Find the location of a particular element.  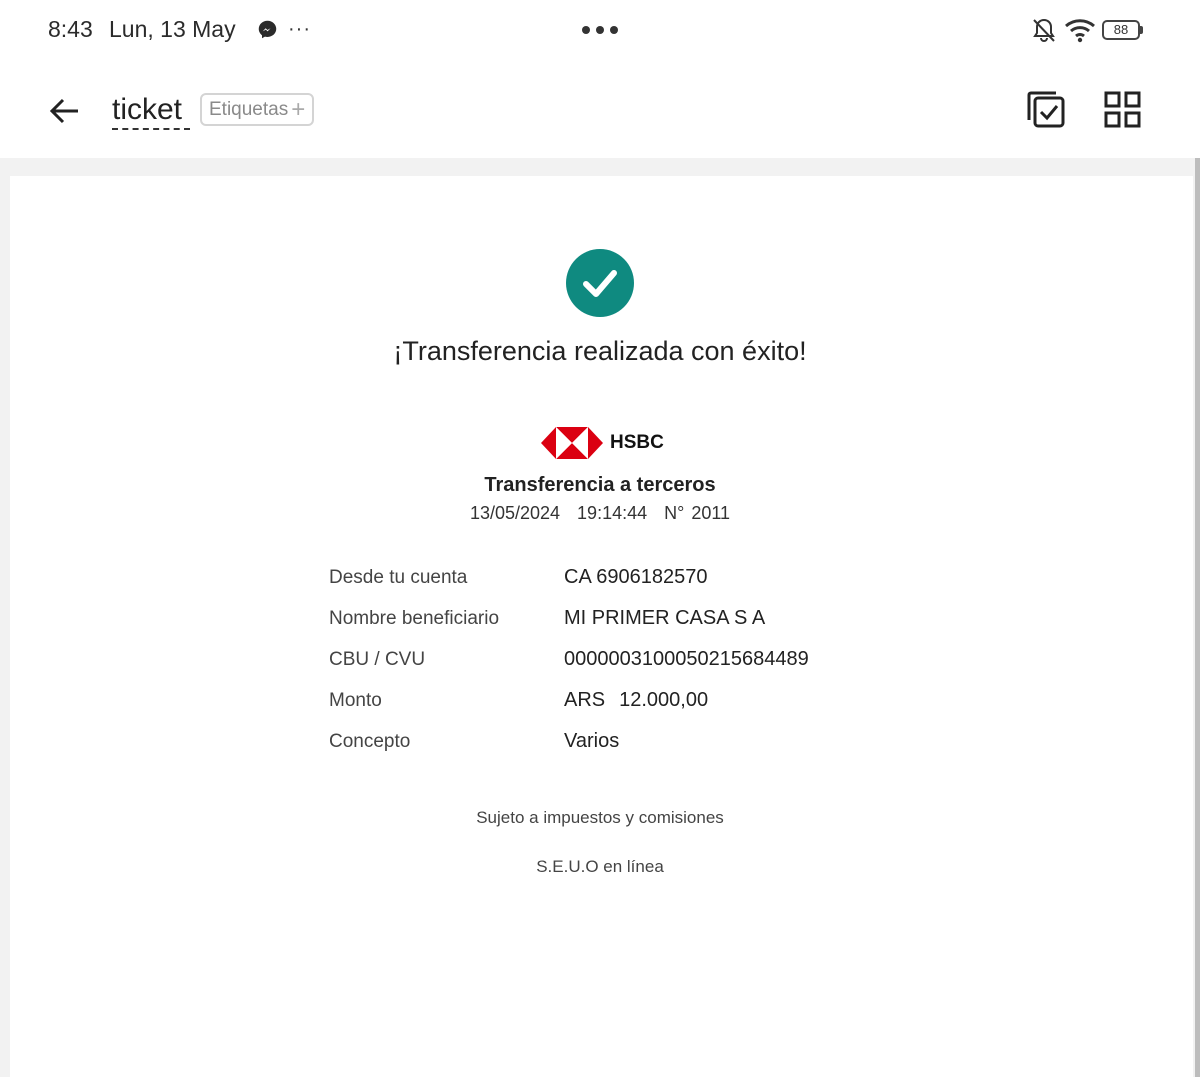

transfer-meta: 13/05/2024 19:14:44 N° 2011 is located at coordinates (600, 513).